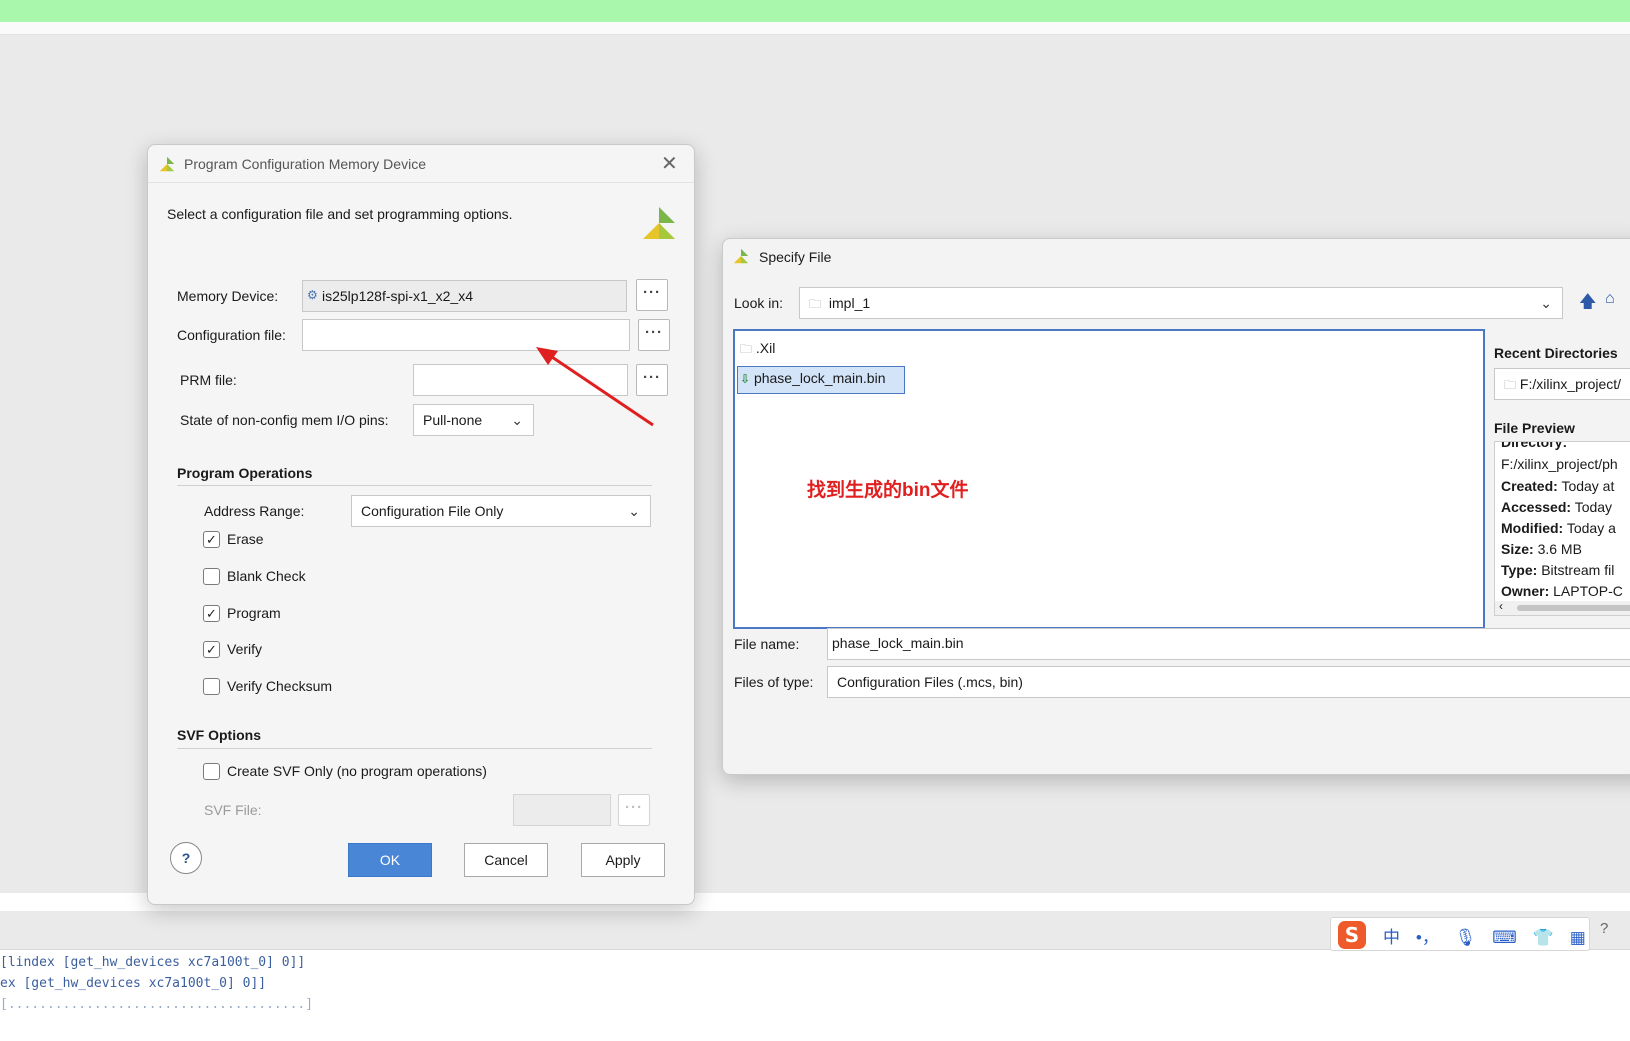 The height and width of the screenshot is (1041, 1630). What do you see at coordinates (245, 649) in the screenshot?
I see `verify-label: Verify` at bounding box center [245, 649].